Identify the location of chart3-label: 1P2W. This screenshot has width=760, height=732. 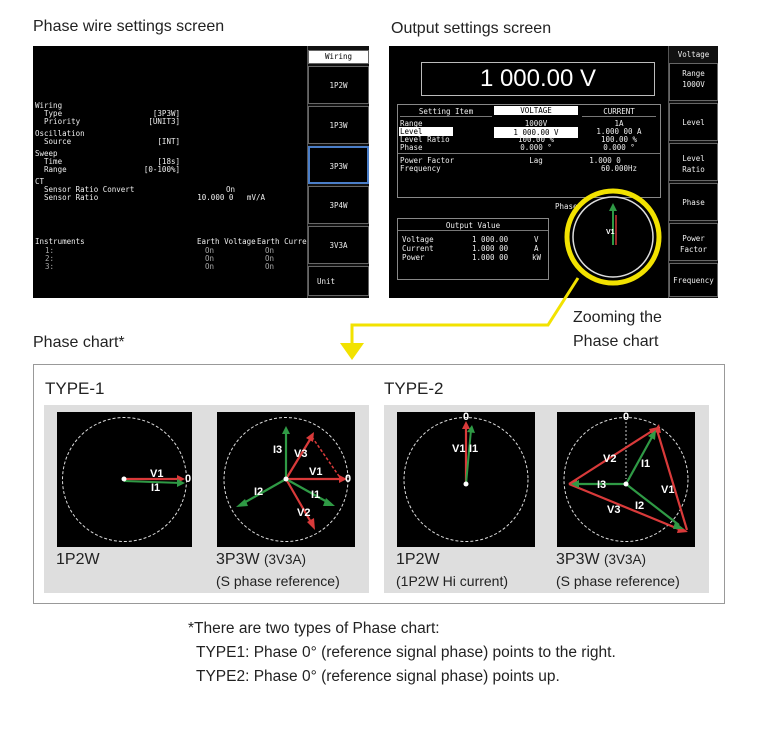
(418, 559).